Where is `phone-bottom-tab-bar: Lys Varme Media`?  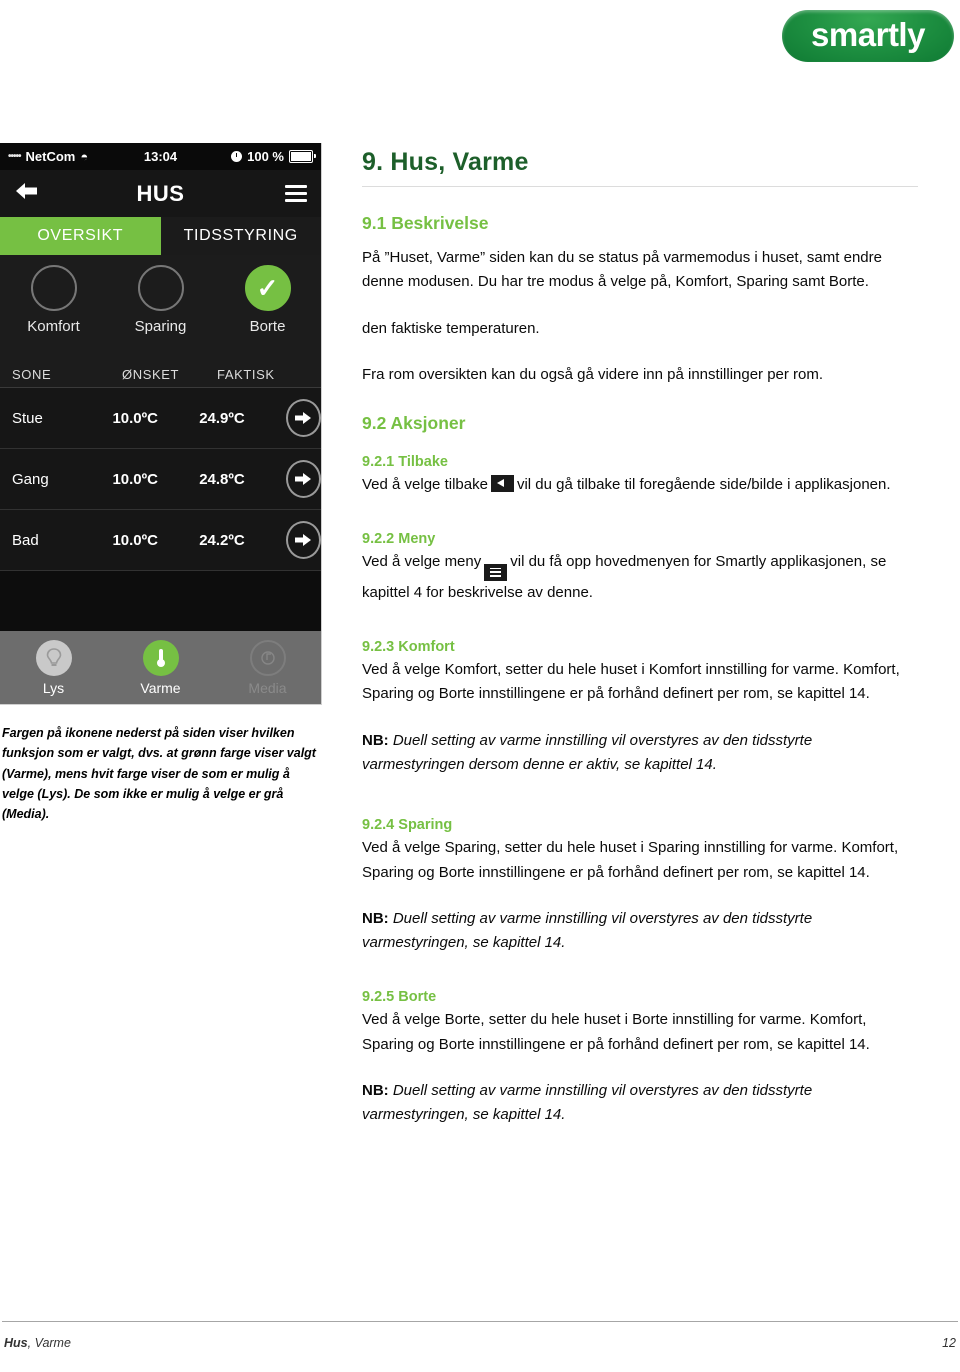 phone-bottom-tab-bar: Lys Varme Media is located at coordinates (160, 667).